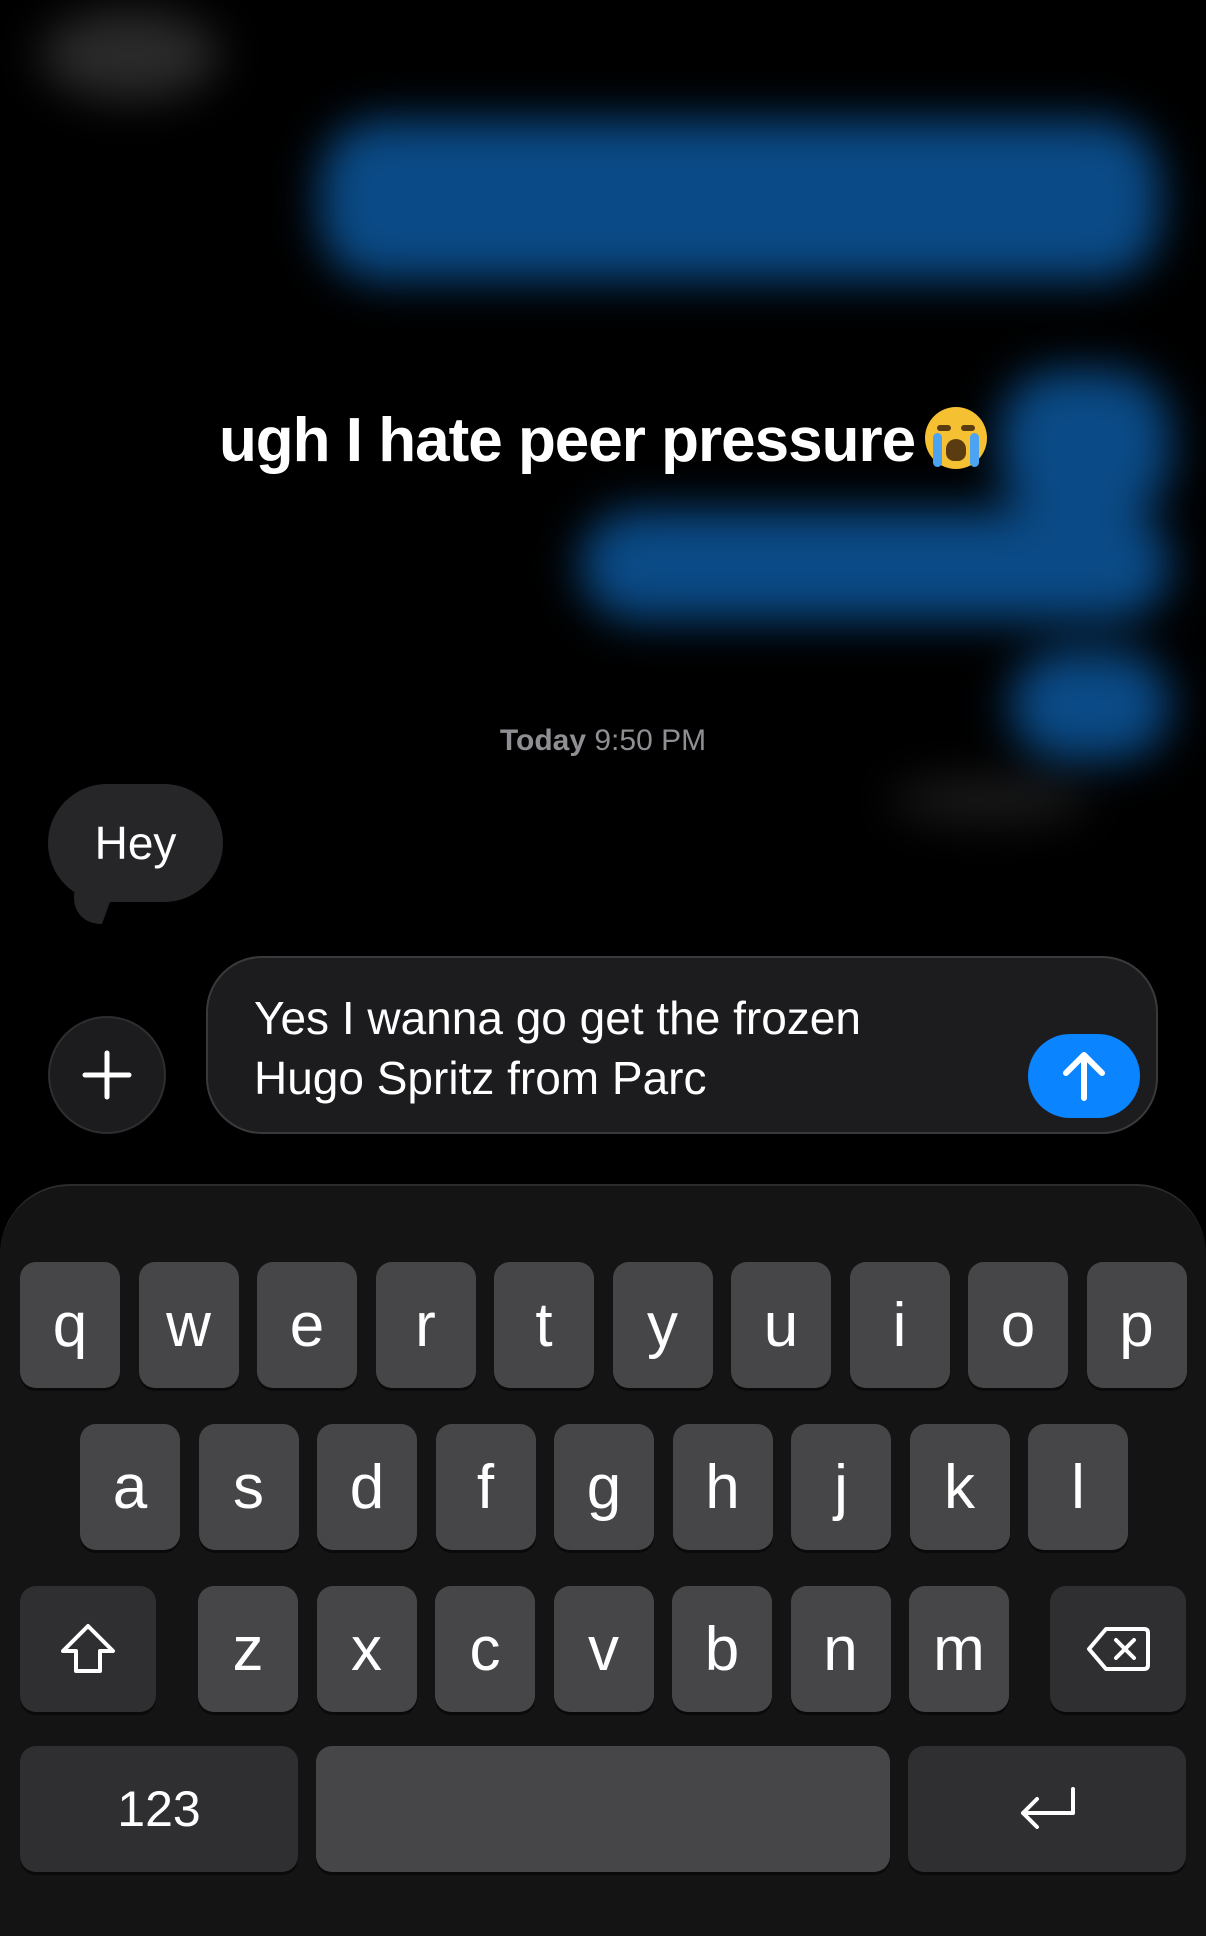 The height and width of the screenshot is (1936, 1206). I want to click on key-y: y, so click(662, 1325).